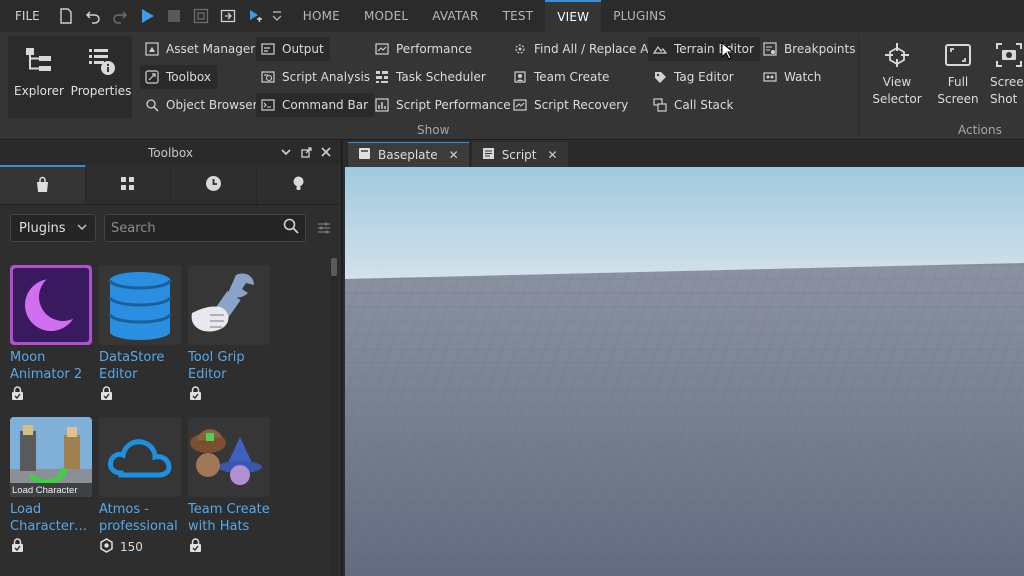 This screenshot has width=1024, height=576. I want to click on publish-icon, so click(255, 16).